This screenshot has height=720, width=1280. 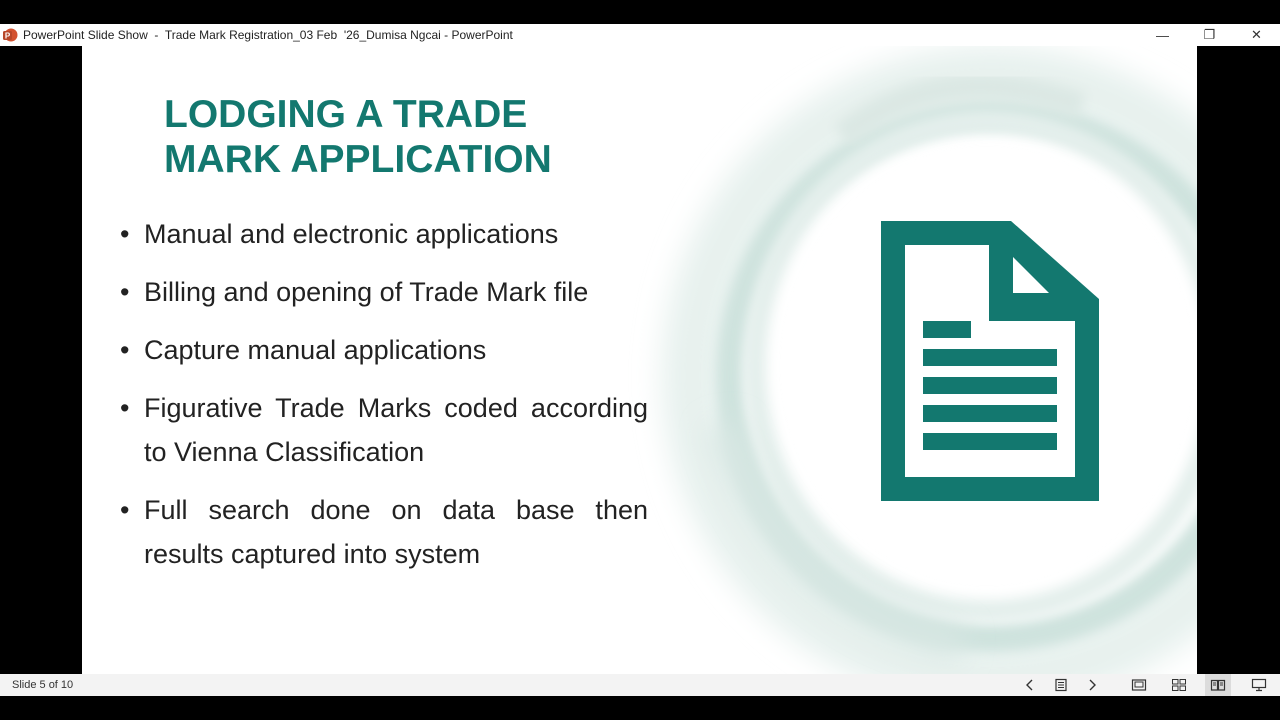 I want to click on minimize-button: —, so click(x=1162, y=35).